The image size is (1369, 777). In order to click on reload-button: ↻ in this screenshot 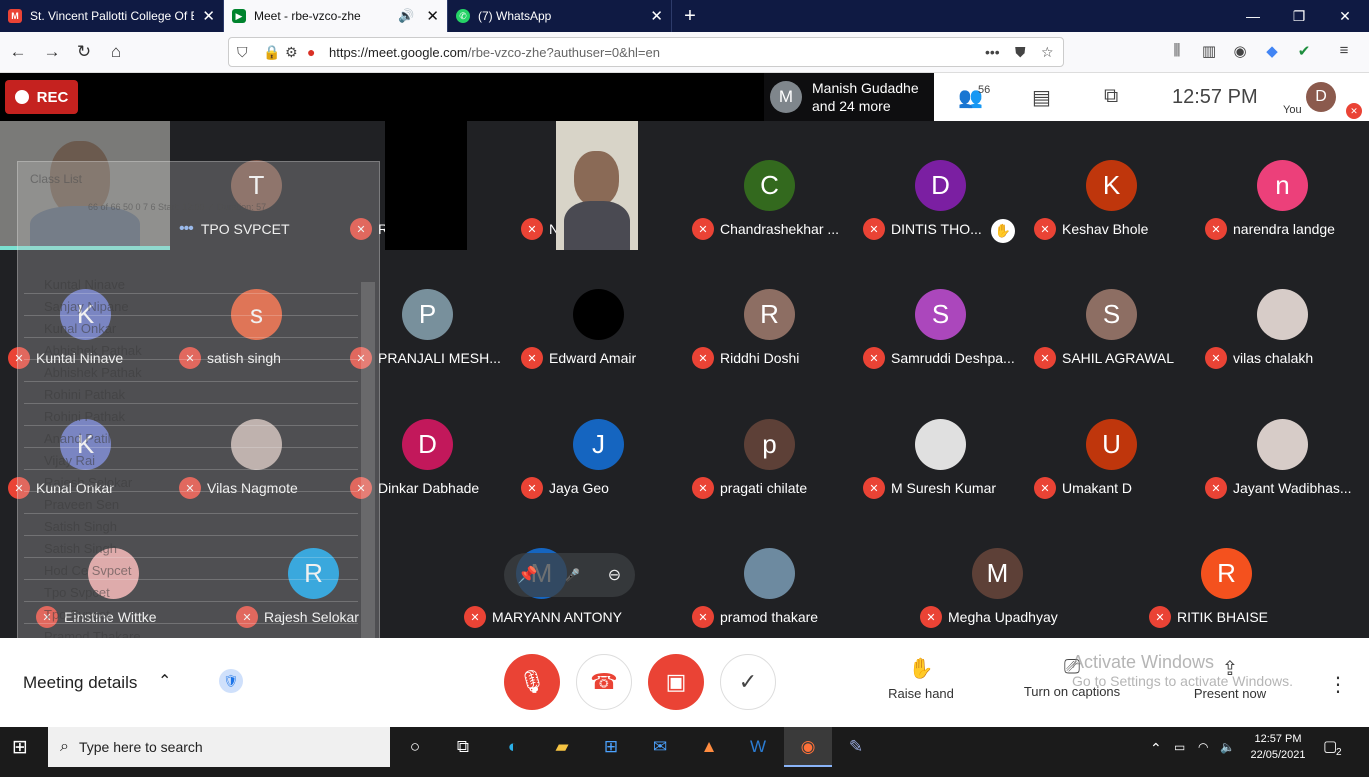, I will do `click(84, 52)`.